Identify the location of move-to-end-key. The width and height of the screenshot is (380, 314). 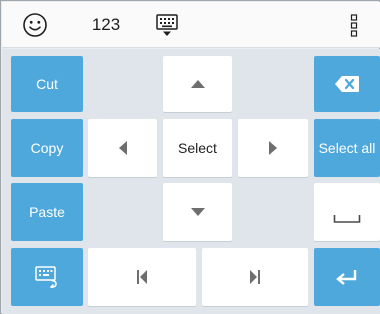
(255, 277).